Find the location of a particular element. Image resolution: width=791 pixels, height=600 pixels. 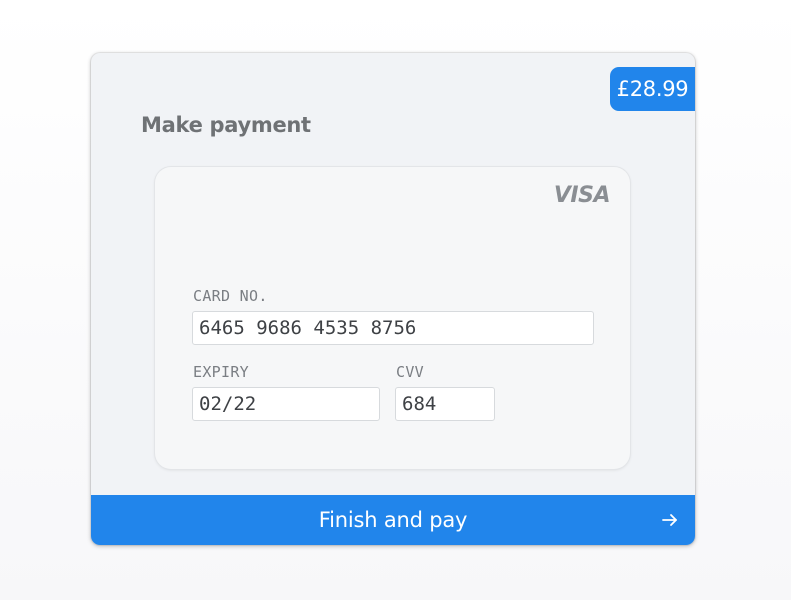

arrow-right-icon is located at coordinates (669, 520).